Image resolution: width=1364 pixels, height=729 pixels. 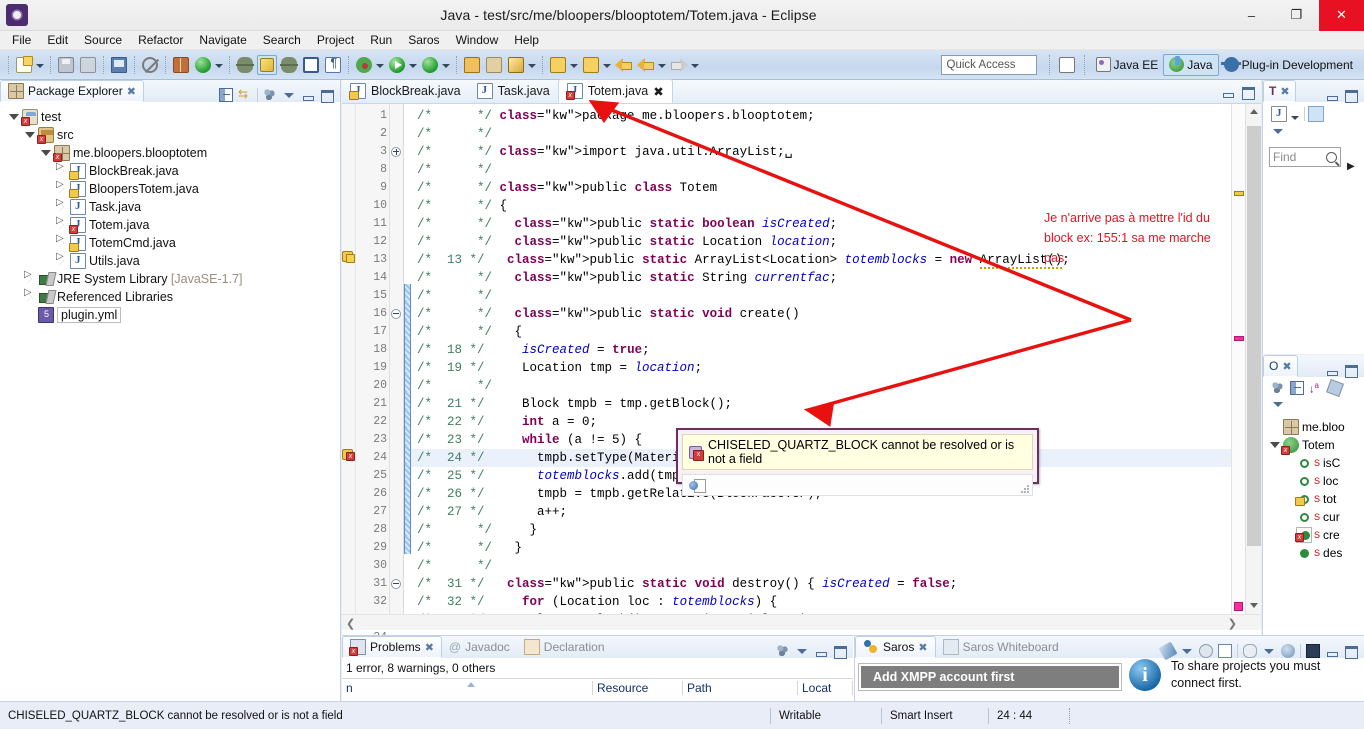 I want to click on back-dropdown-icon, so click(x=661, y=65).